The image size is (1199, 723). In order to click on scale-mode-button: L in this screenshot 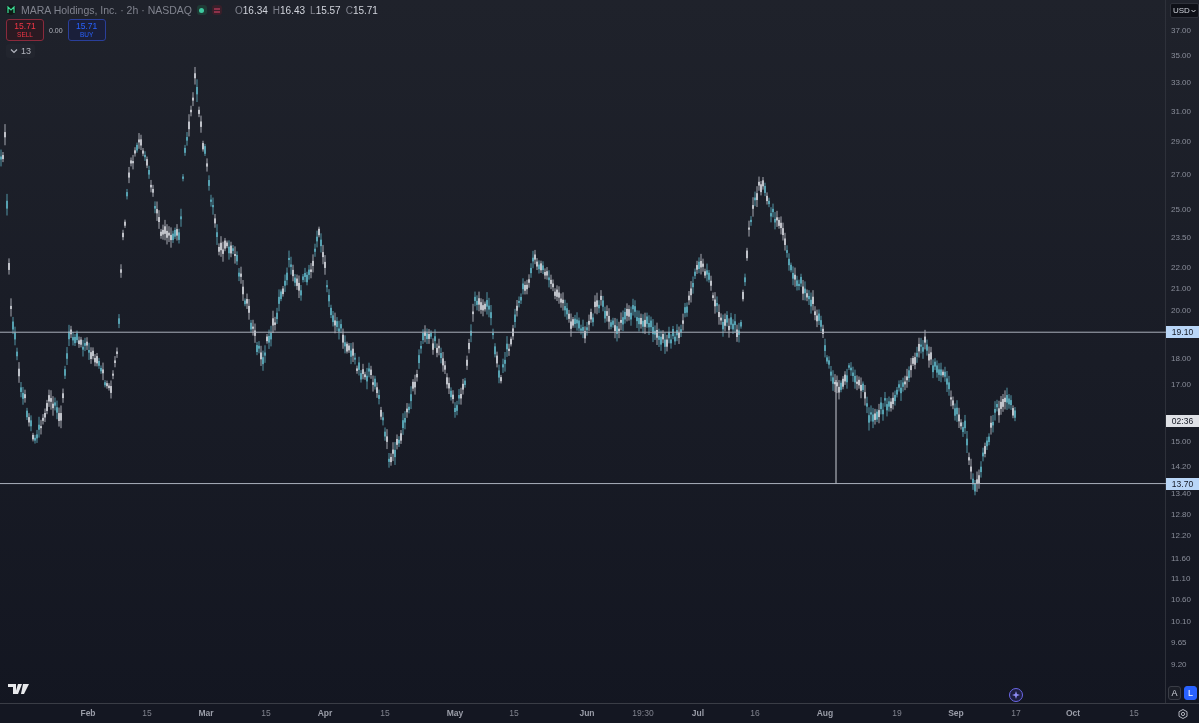, I will do `click(1190, 693)`.